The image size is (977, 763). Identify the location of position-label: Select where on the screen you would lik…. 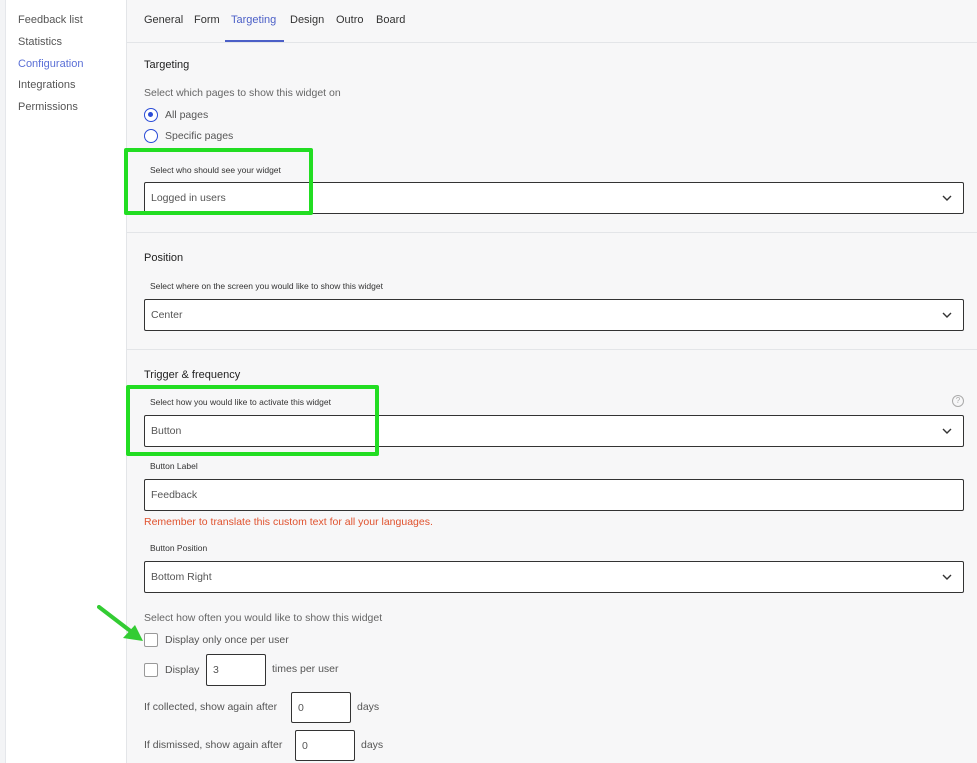
(266, 286).